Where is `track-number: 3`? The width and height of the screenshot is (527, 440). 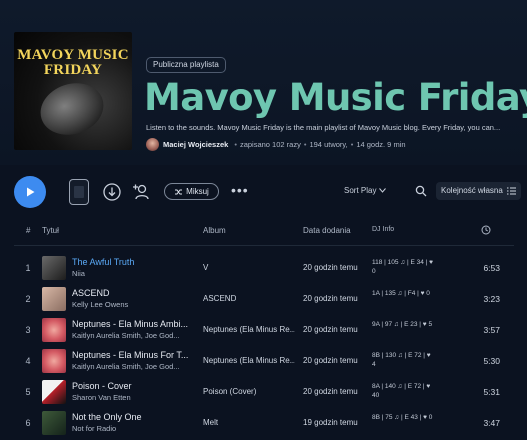 track-number: 3 is located at coordinates (28, 330).